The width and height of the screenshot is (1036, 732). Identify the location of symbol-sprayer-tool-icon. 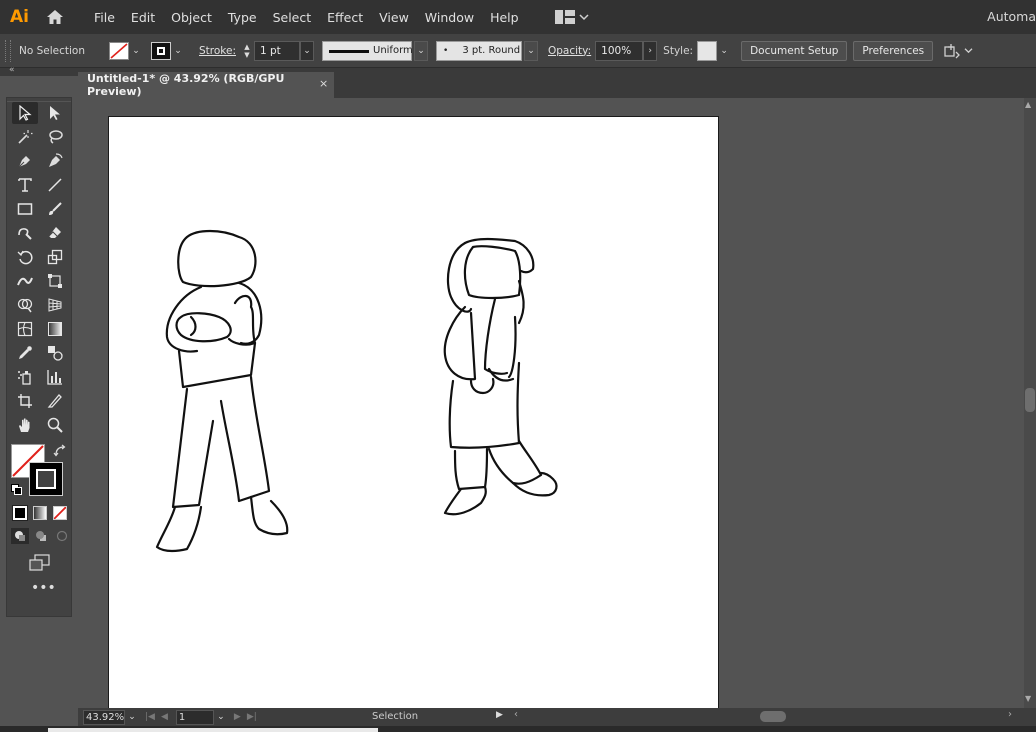
(25, 377).